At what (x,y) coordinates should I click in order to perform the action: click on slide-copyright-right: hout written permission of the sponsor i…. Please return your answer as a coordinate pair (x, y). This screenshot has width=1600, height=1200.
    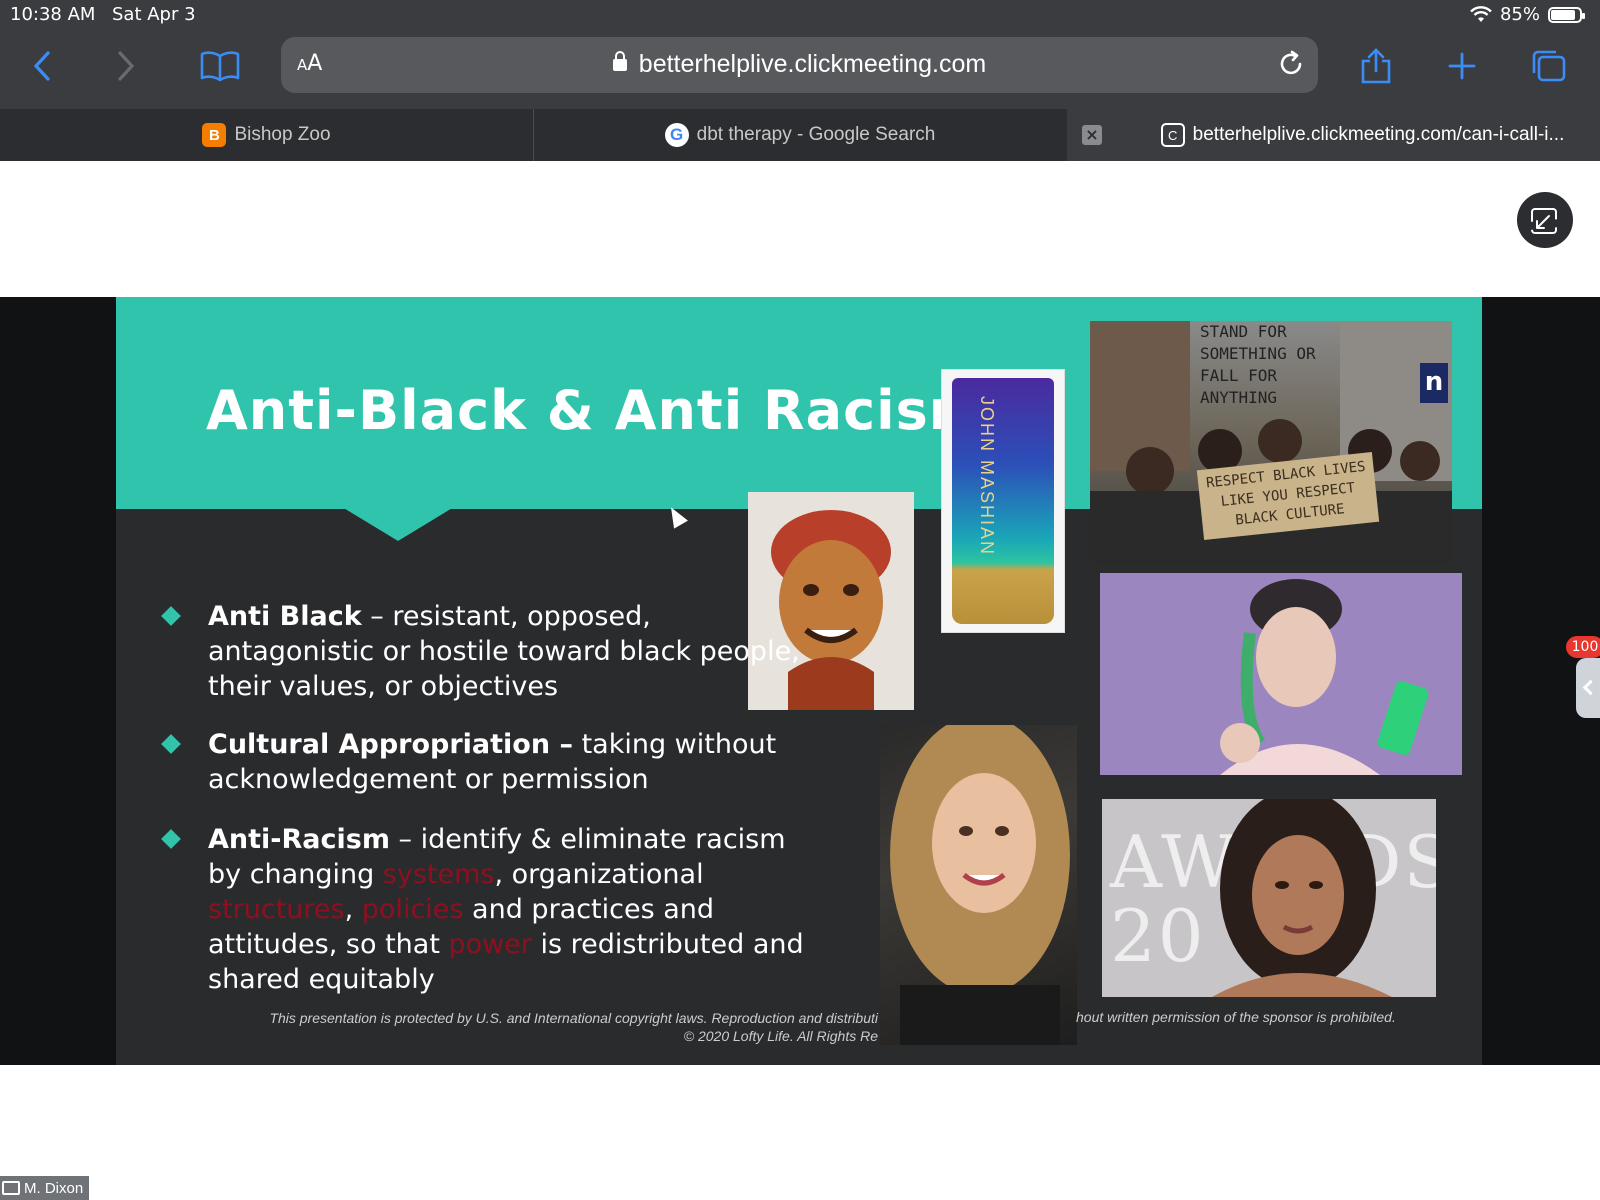
    Looking at the image, I should click on (1236, 1017).